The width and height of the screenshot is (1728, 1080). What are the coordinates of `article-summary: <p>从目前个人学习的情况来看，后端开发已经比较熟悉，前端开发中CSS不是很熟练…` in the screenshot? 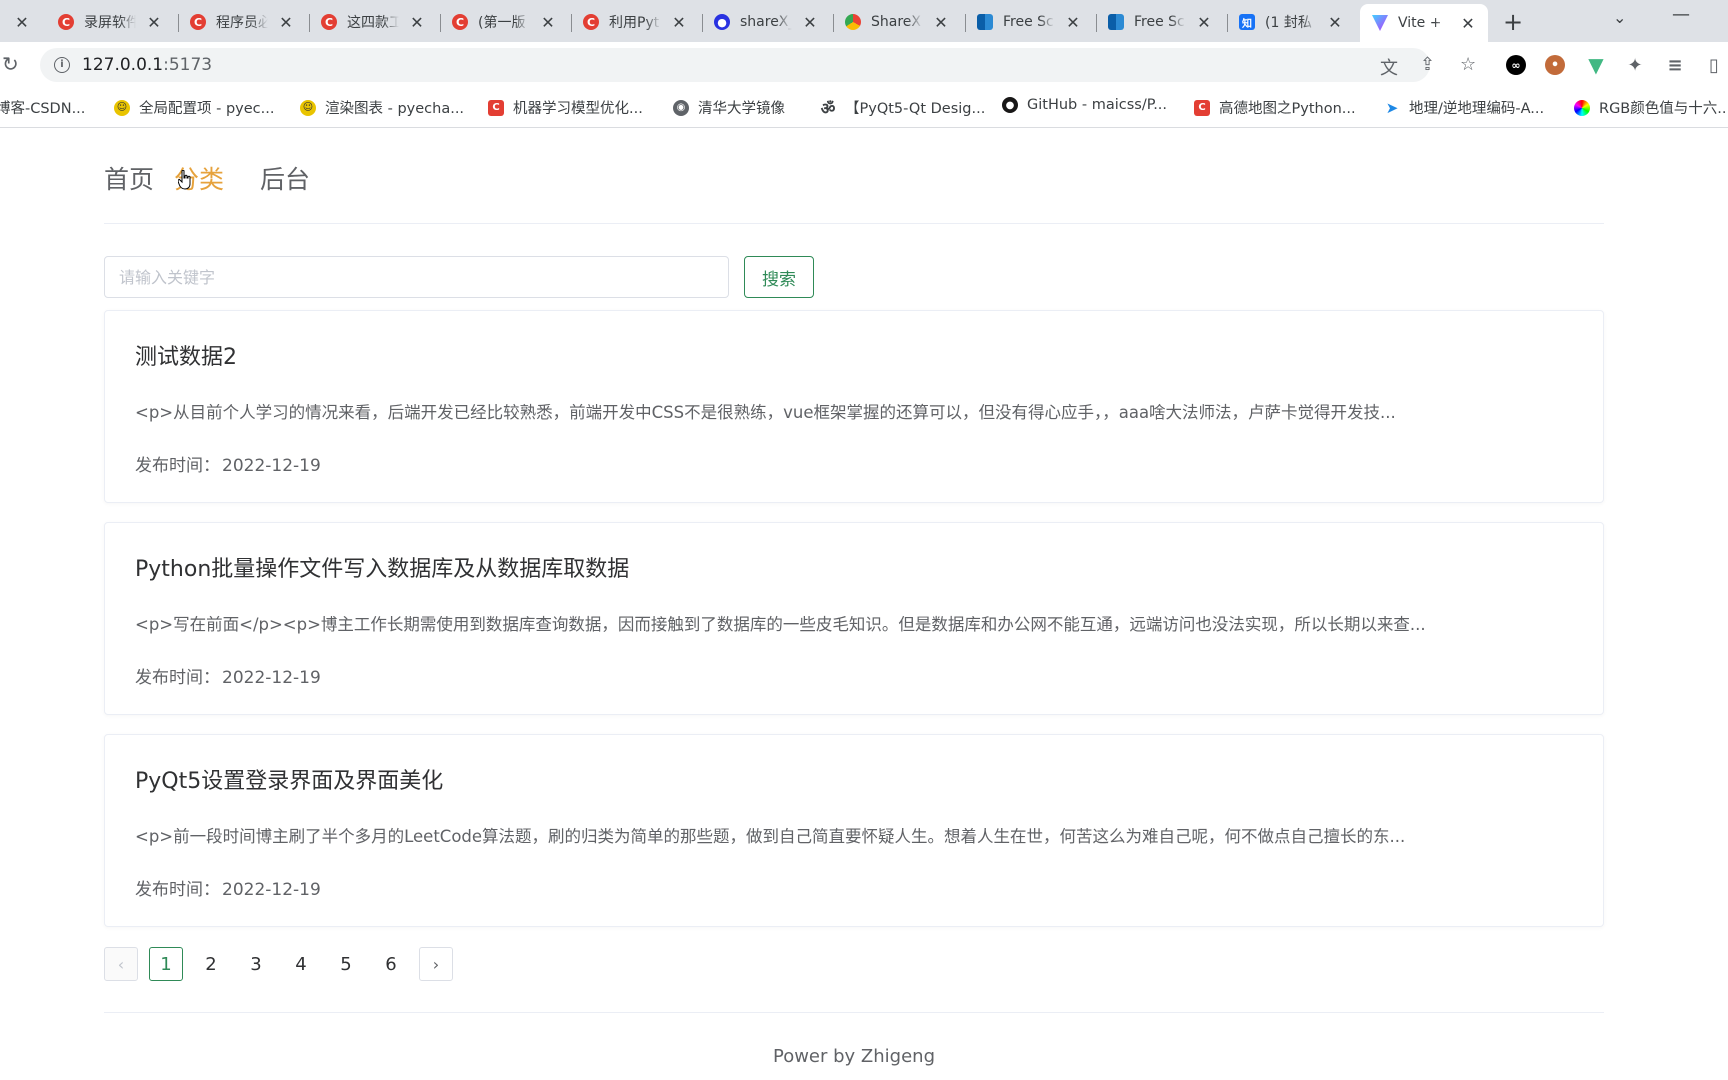 It's located at (765, 412).